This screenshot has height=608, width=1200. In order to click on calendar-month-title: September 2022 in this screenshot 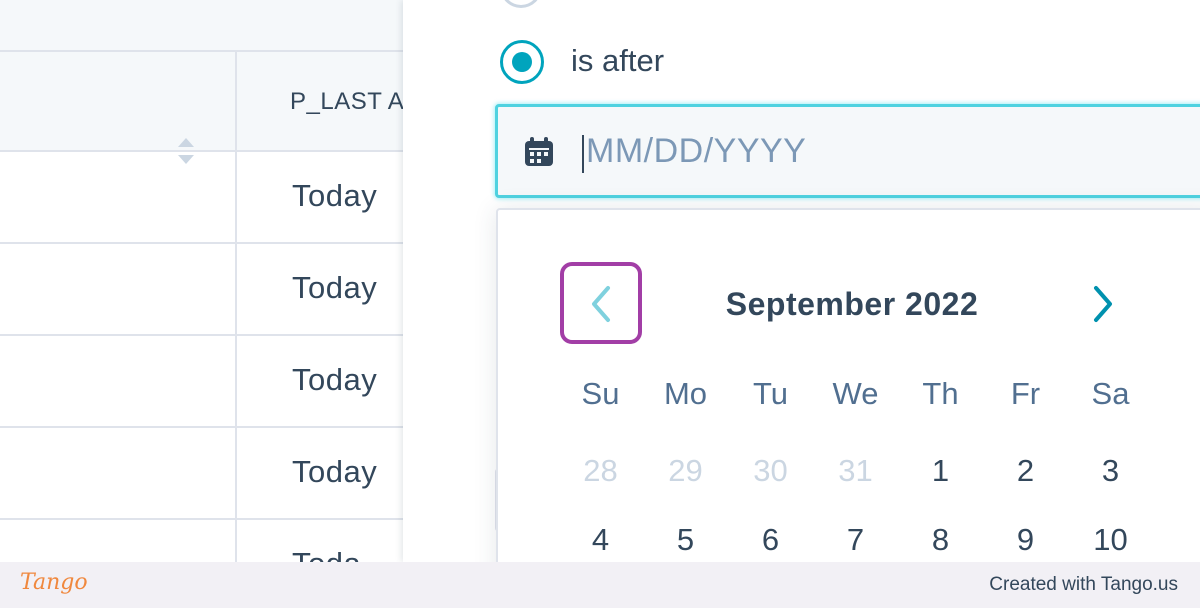, I will do `click(852, 304)`.